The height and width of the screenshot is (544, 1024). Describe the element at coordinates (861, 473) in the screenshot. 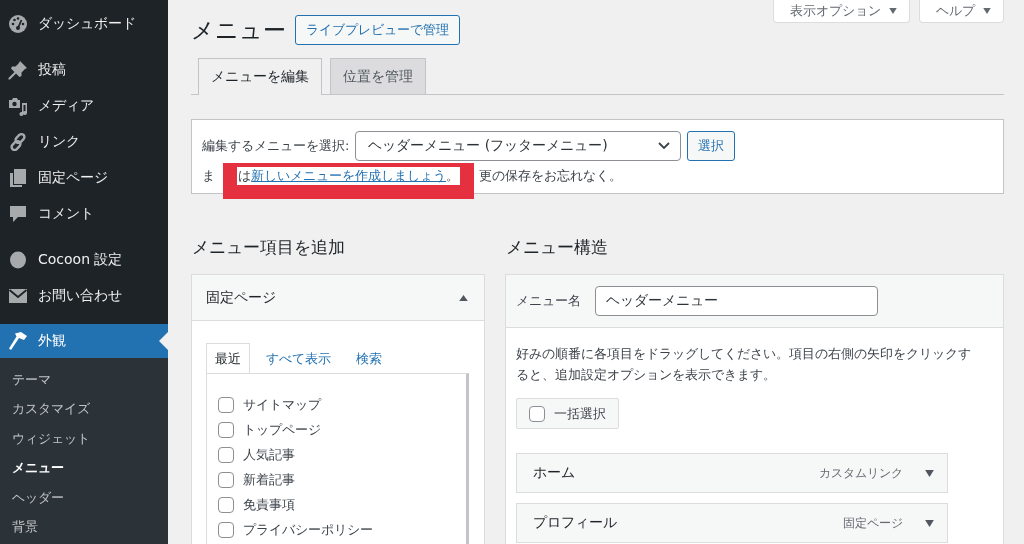

I see `menu-item-type: カスタムリンク` at that location.